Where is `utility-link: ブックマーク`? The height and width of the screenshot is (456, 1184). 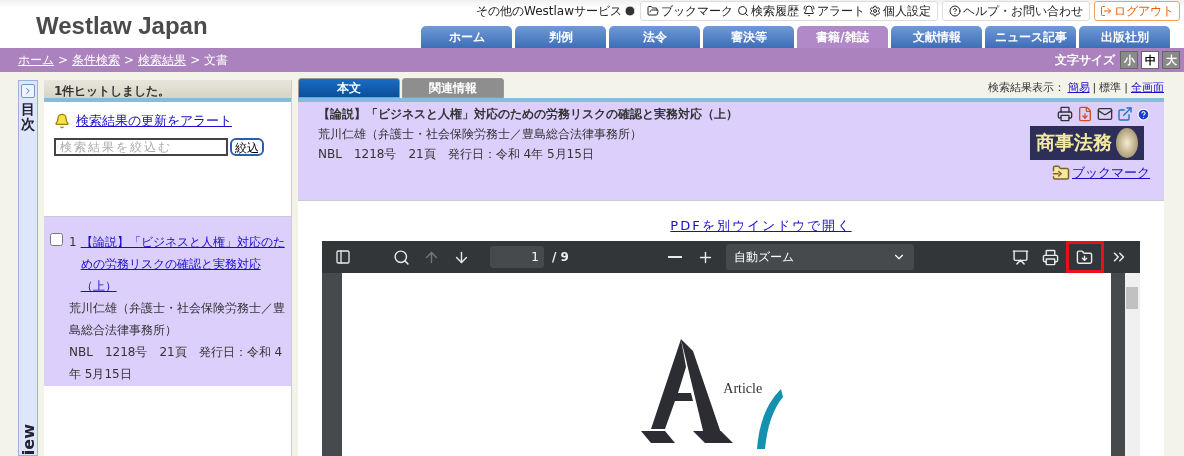 utility-link: ブックマーク is located at coordinates (690, 11).